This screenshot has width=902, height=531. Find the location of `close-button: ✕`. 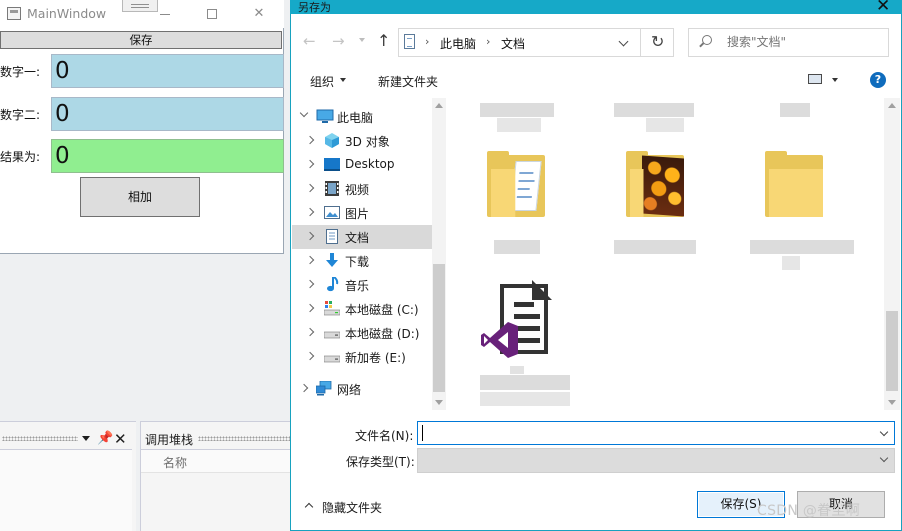

close-button: ✕ is located at coordinates (259, 14).